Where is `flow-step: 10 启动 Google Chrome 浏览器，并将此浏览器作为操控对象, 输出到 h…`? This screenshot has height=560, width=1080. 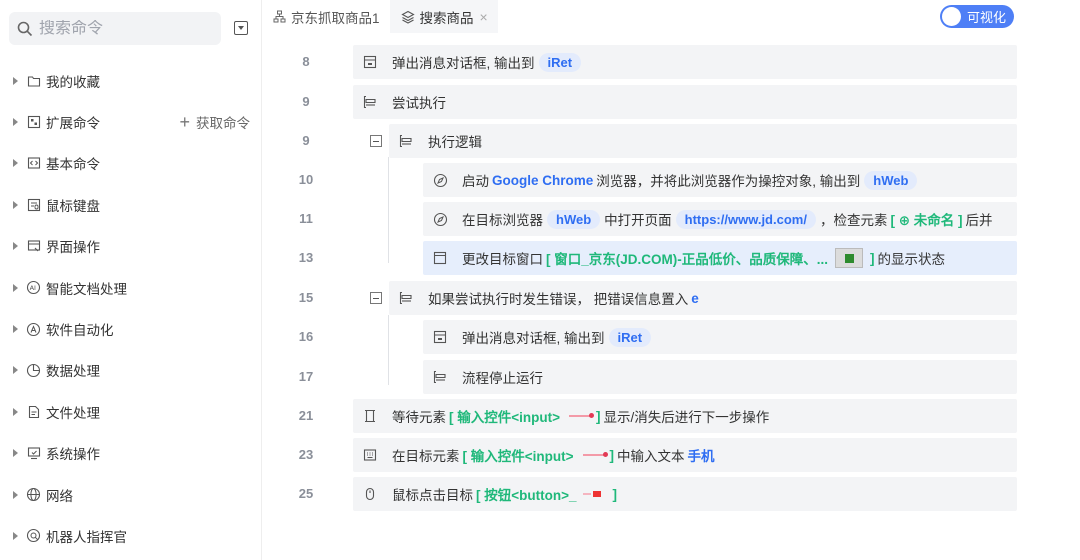 flow-step: 10 启动 Google Chrome 浏览器，并将此浏览器作为操控对象, 输出到 h… is located at coordinates (671, 180).